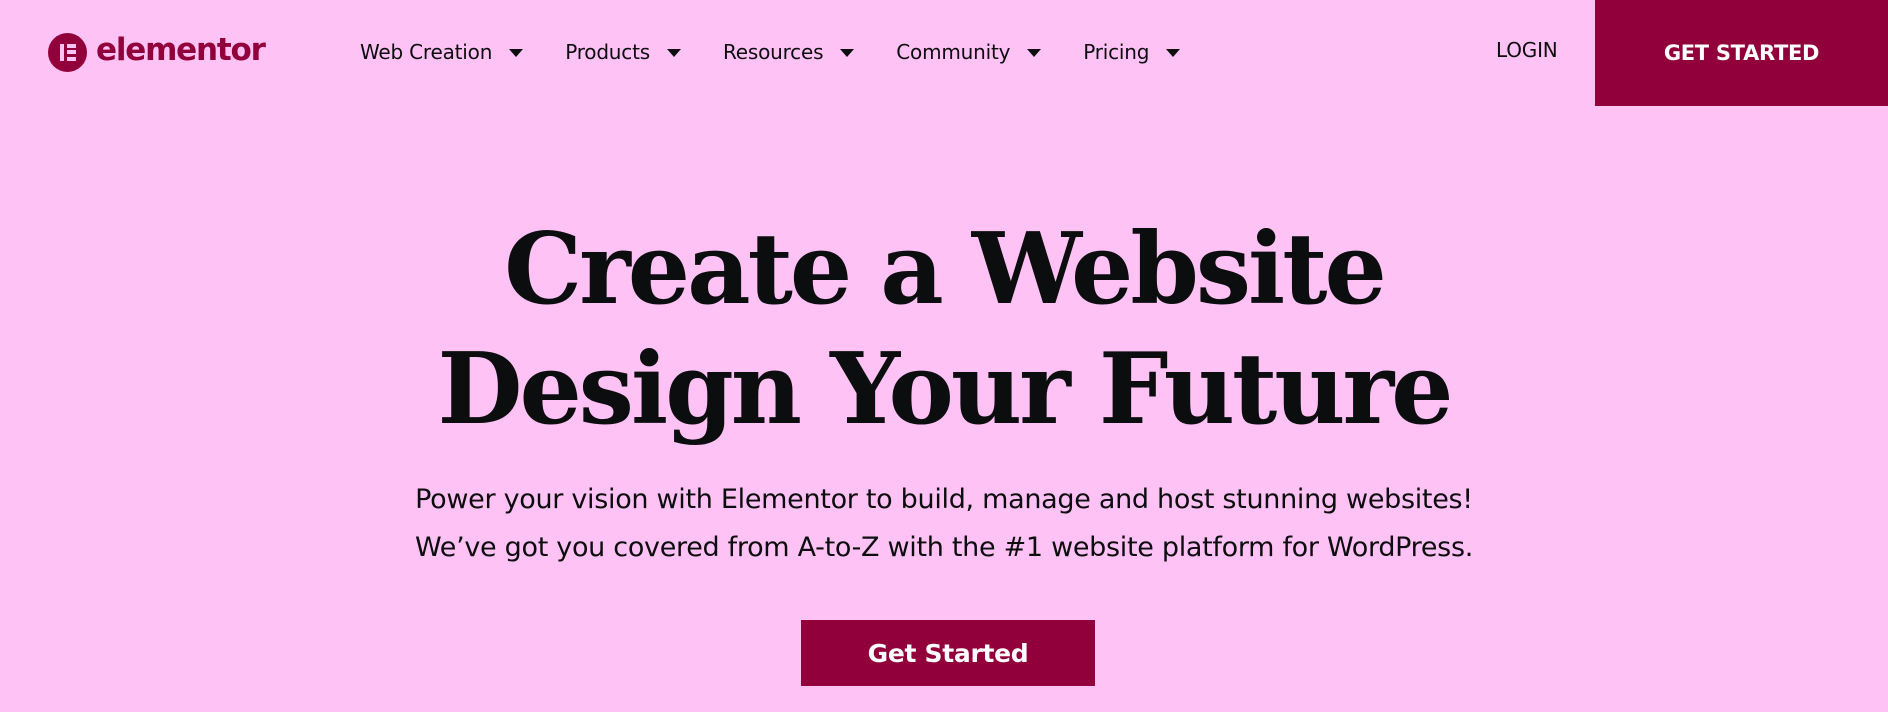 The image size is (1888, 712). I want to click on nav-item-resources: Resources, so click(788, 52).